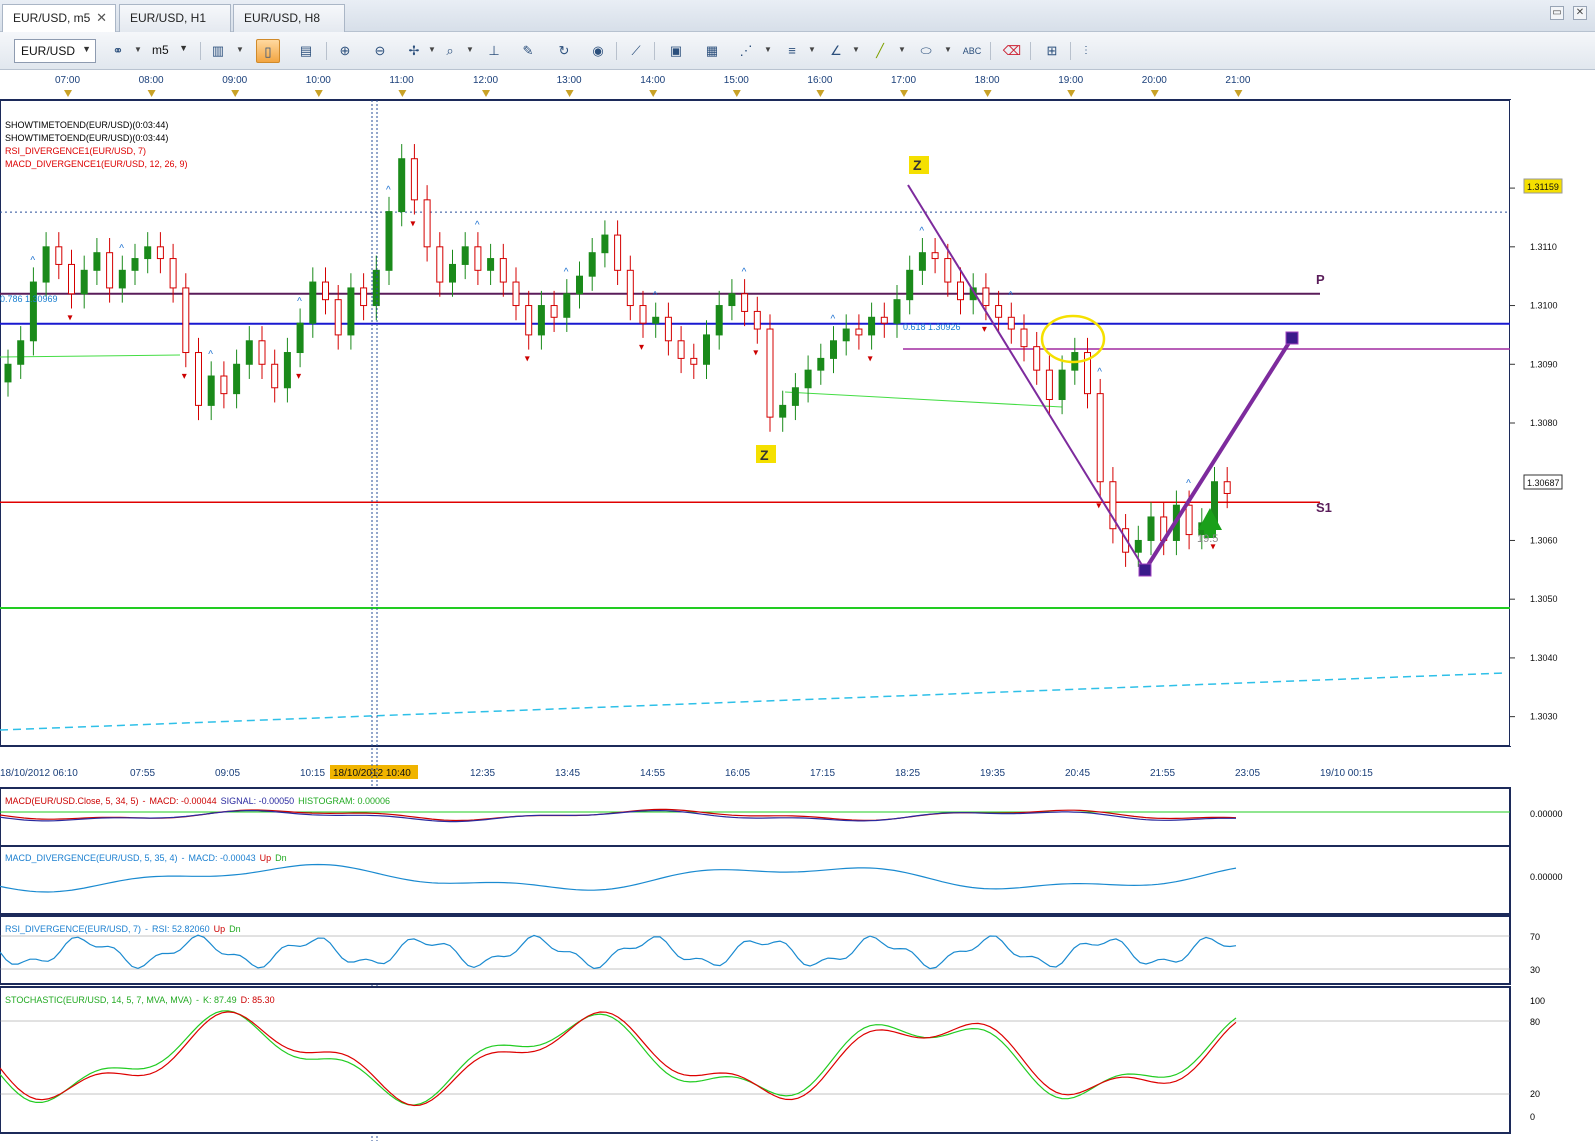  I want to click on magnifier-icon: ⌕, so click(450, 51).